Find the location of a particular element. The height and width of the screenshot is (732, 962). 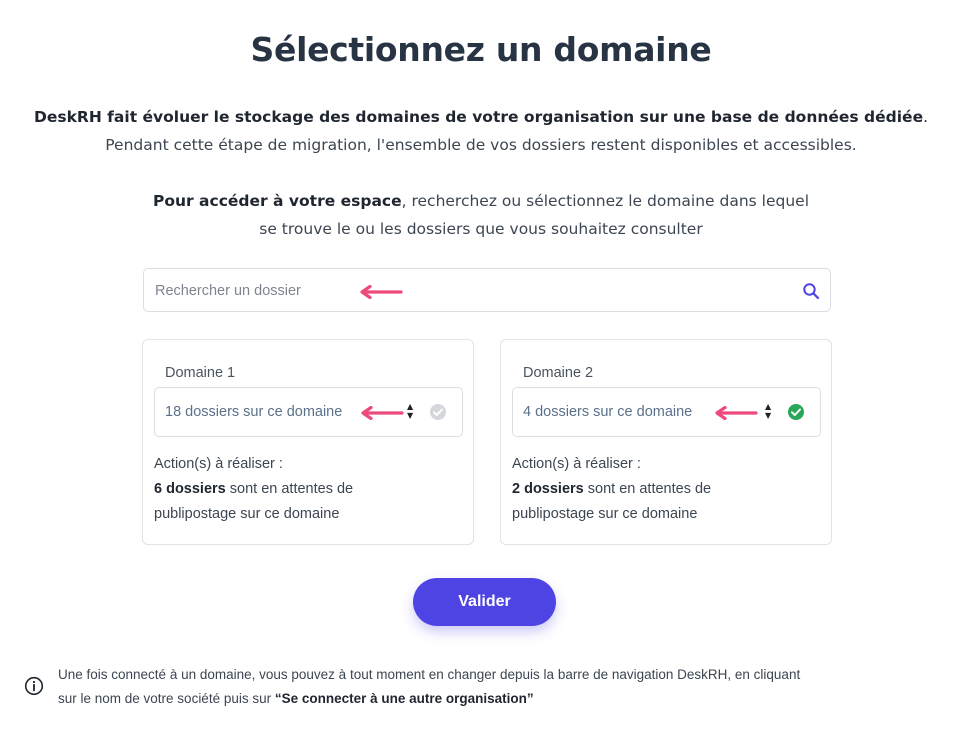

actions-line-1: 2 dossiers sont en attentes de is located at coordinates (611, 489).